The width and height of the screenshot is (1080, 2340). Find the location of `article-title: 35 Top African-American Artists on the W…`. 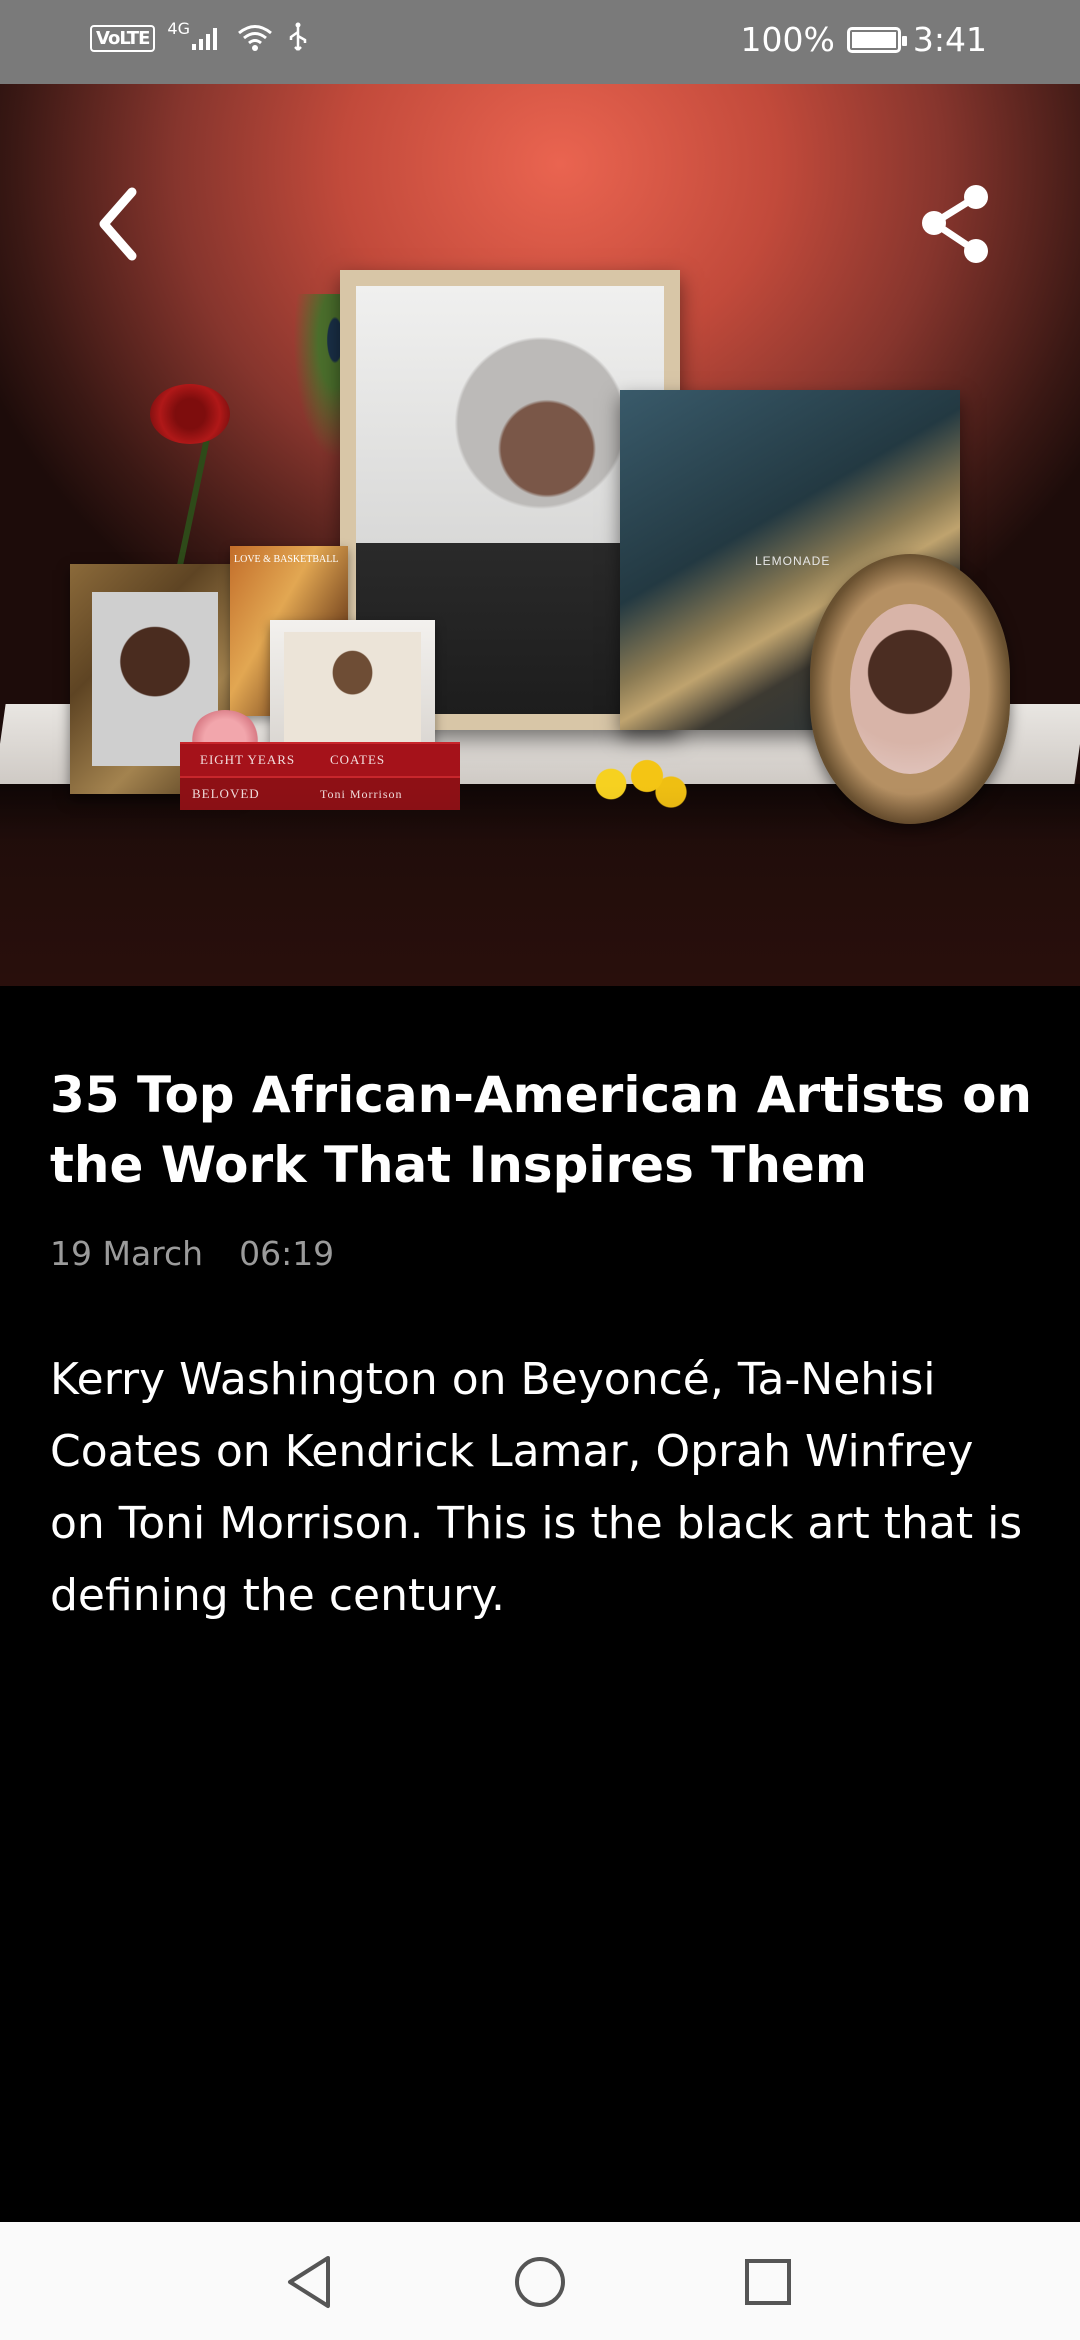

article-title: 35 Top African-American Artists on the W… is located at coordinates (541, 1130).